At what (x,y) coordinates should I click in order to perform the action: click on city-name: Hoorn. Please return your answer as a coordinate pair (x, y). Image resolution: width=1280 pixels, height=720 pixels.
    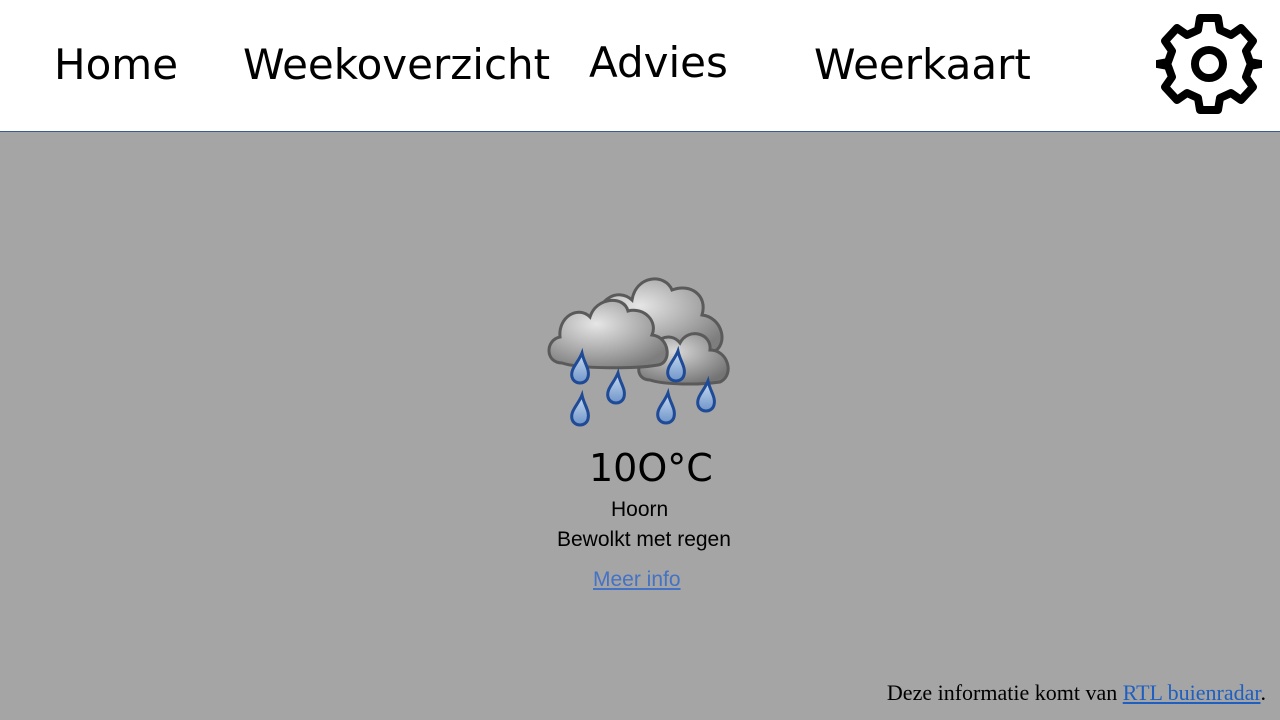
    Looking at the image, I should click on (640, 509).